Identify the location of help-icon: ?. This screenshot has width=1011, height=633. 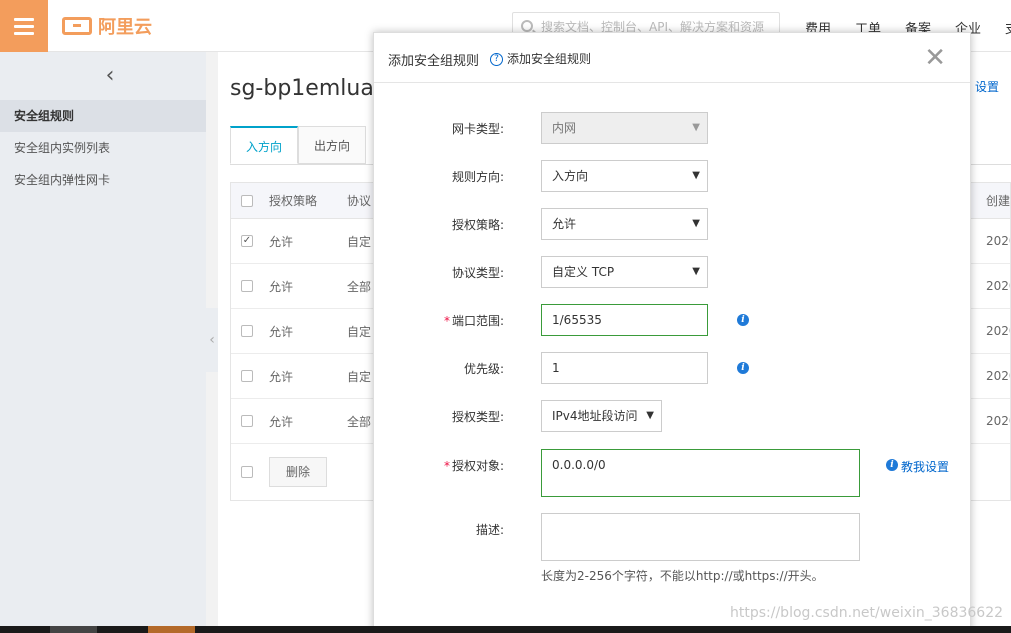
(496, 59).